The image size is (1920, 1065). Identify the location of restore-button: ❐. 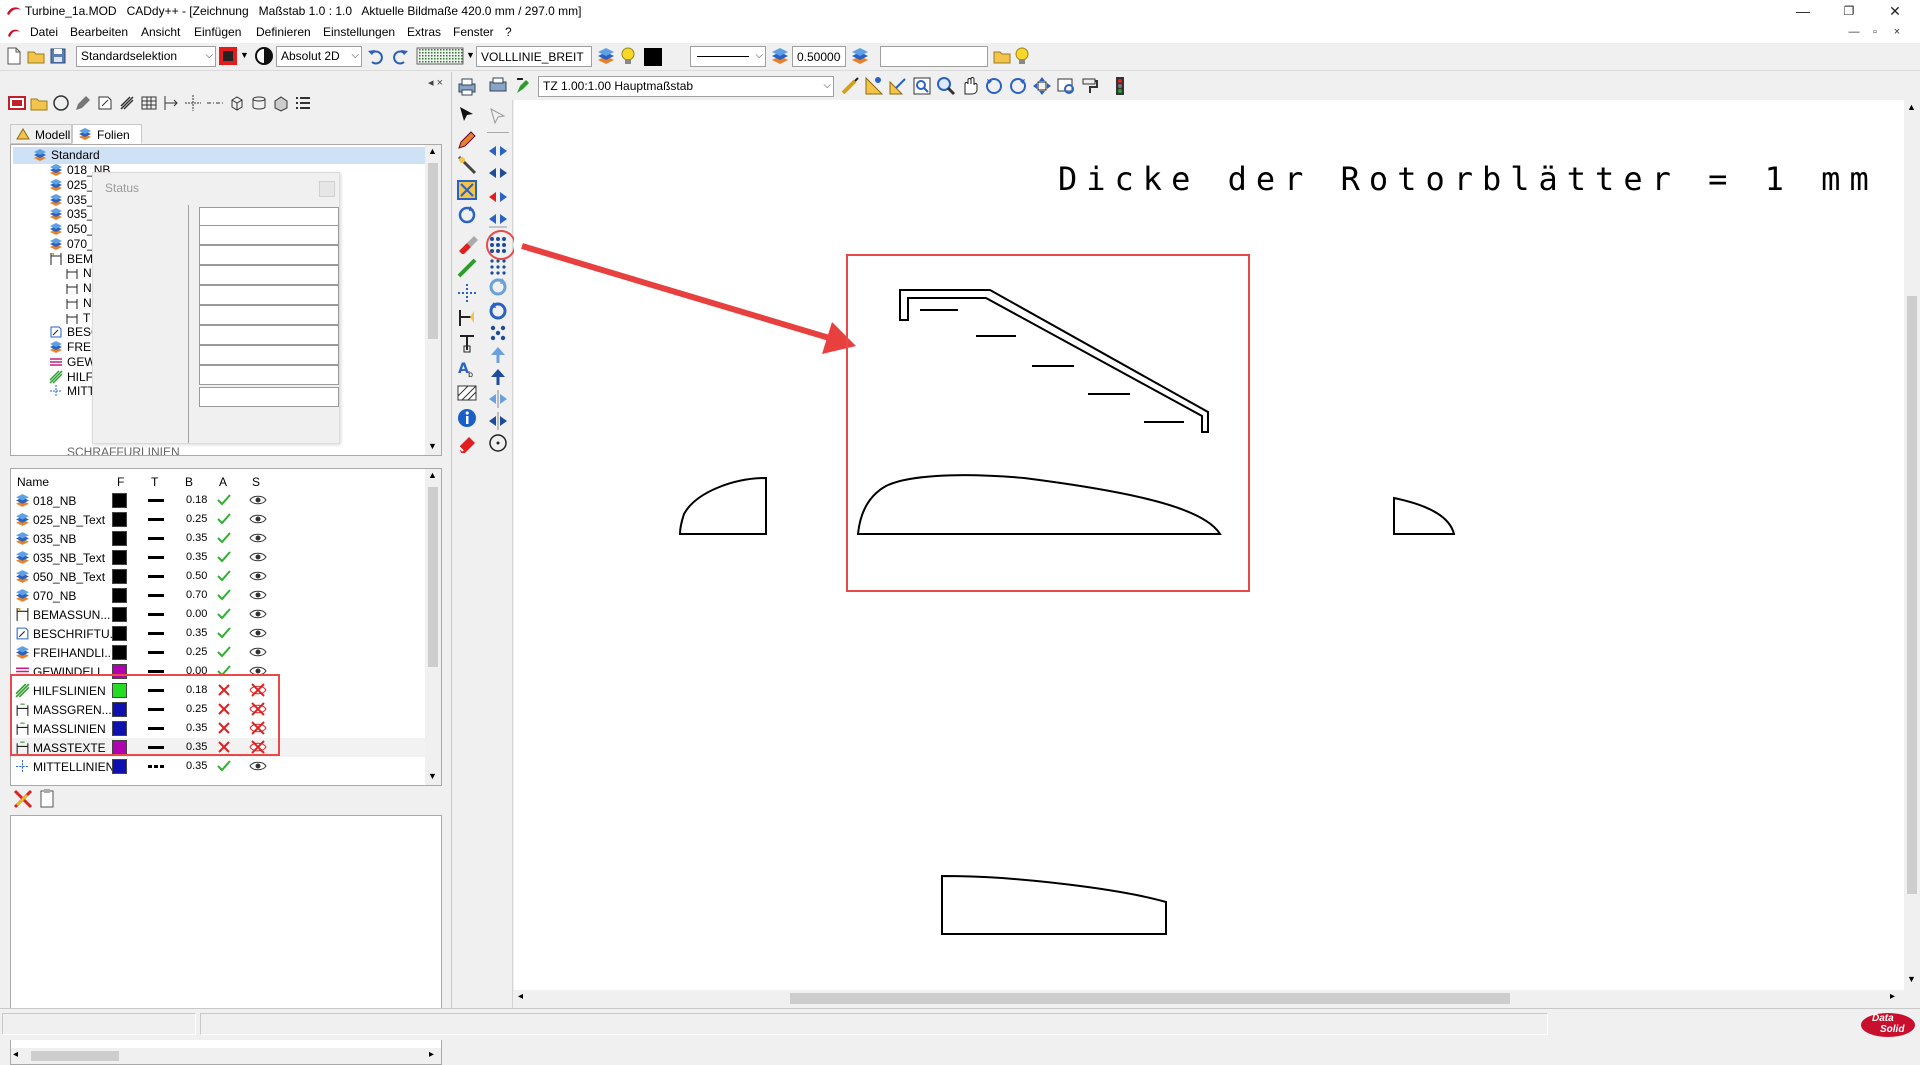
(1849, 11).